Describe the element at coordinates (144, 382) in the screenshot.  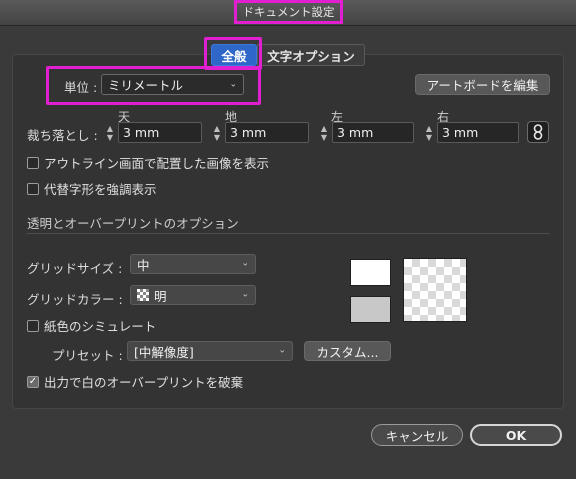
I see `discard-white-overprint-label: 出力で白のオーバープリントを破棄` at that location.